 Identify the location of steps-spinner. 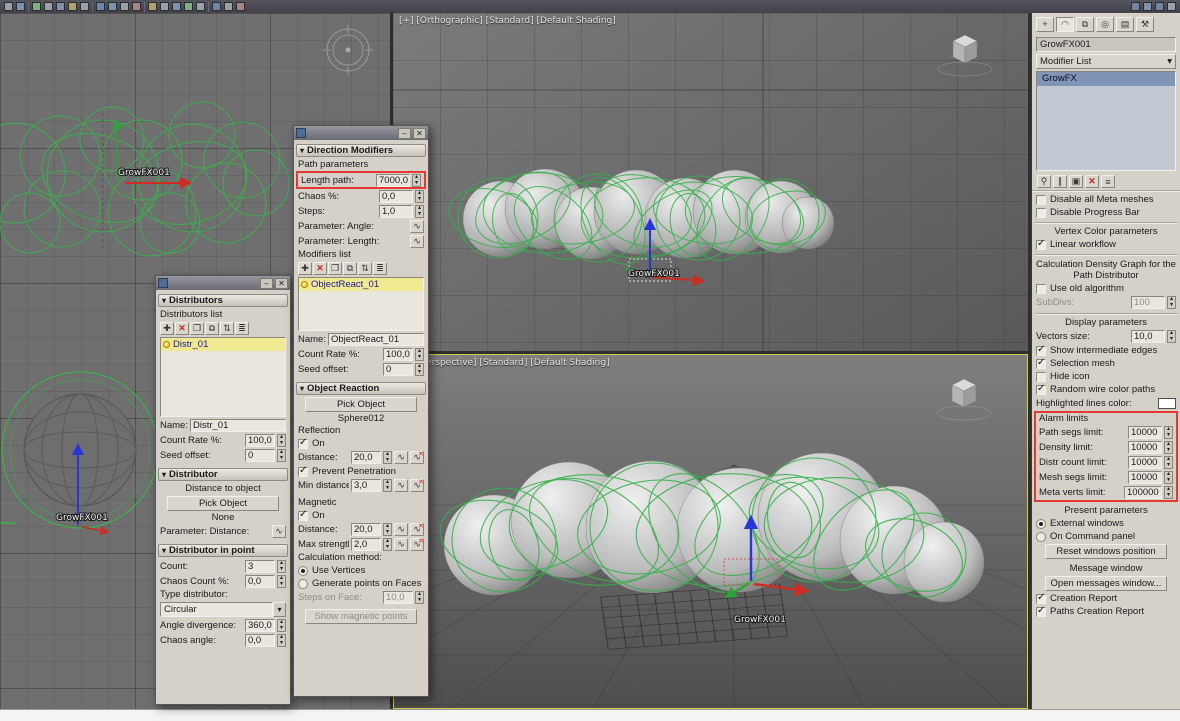
(419, 211).